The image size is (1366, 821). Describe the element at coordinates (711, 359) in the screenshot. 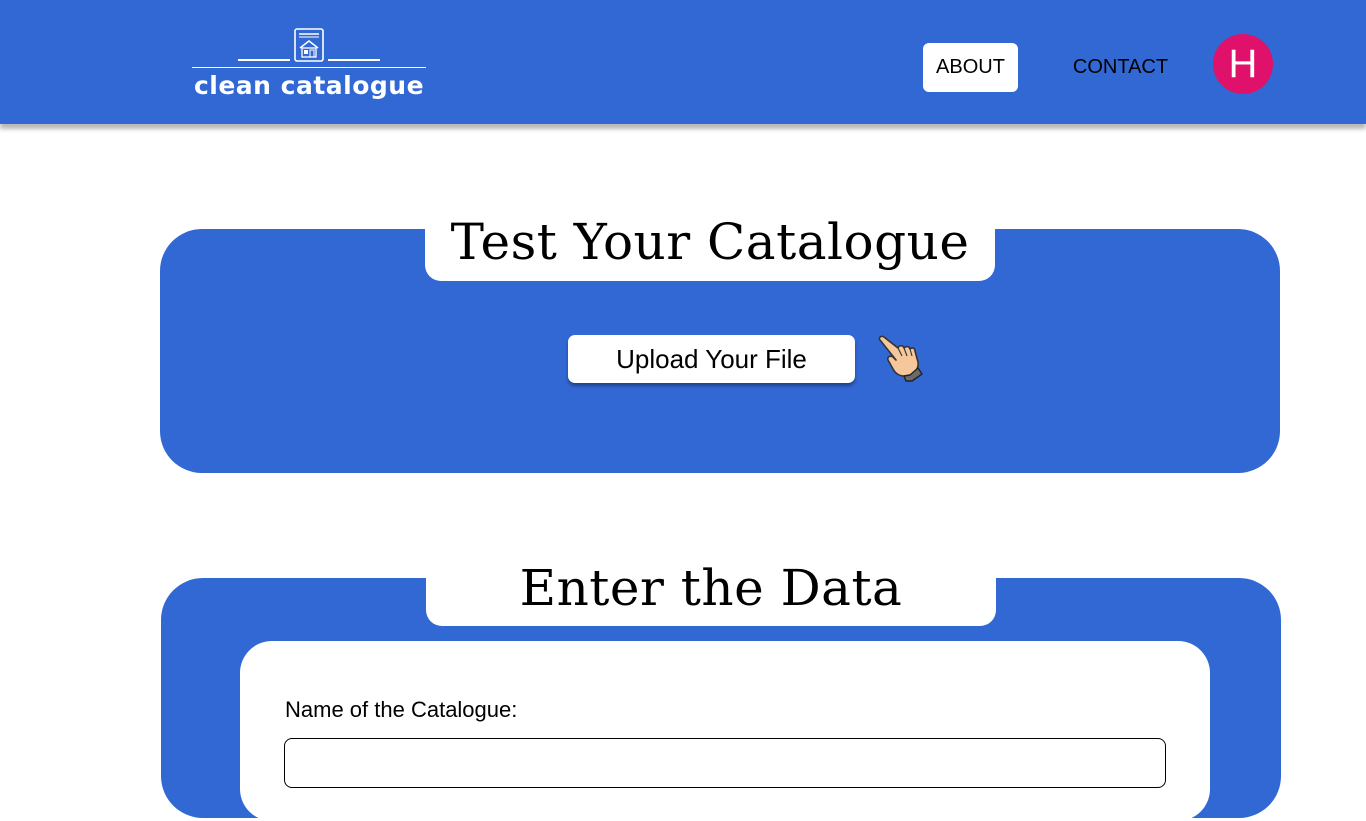

I see `upload-file-button: Upload Your File` at that location.